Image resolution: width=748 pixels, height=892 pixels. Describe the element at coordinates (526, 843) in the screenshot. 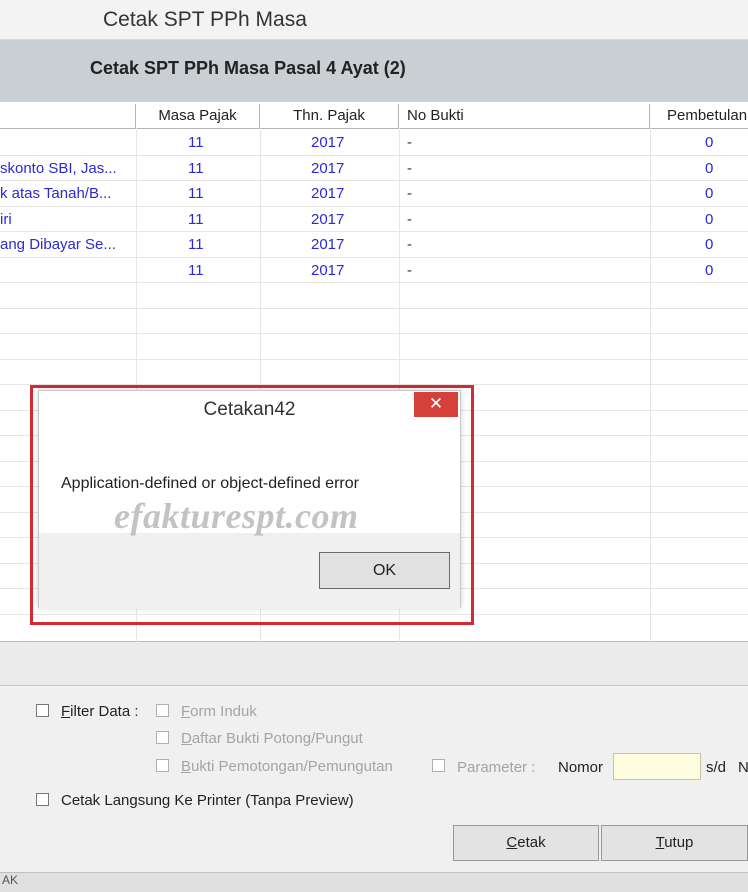

I see `cetak-button: Cetak` at that location.